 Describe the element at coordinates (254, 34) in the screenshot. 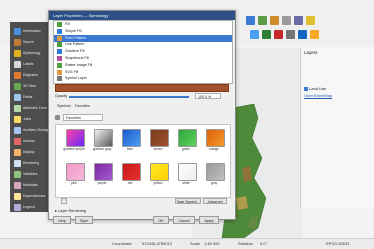

I see `refresh-icon` at that location.